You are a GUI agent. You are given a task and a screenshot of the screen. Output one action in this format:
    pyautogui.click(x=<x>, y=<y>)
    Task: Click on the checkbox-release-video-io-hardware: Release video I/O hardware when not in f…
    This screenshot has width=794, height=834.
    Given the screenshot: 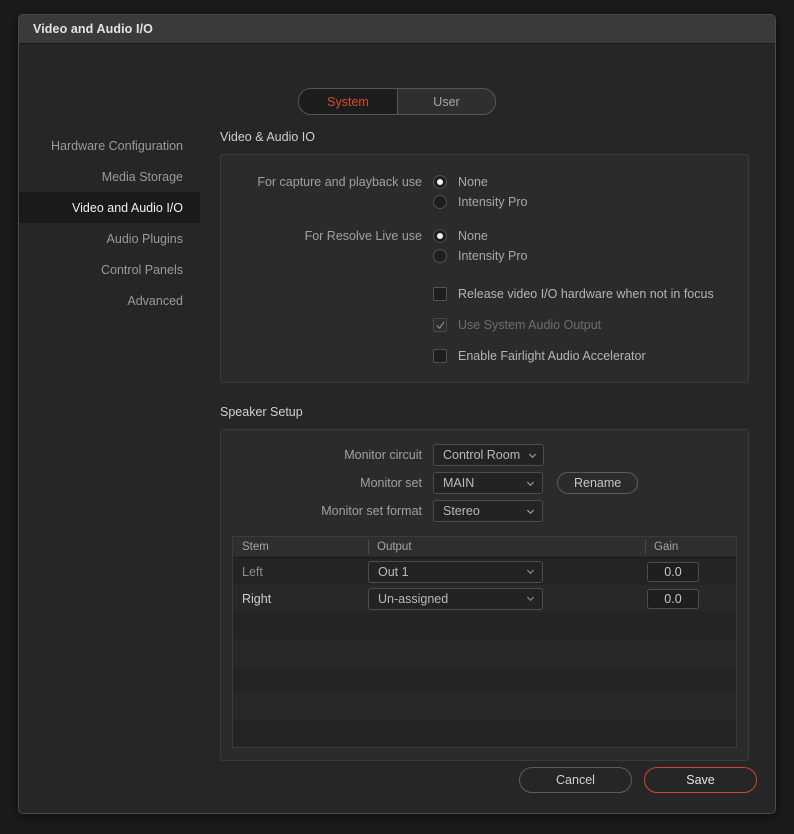 What is the action you would take?
    pyautogui.click(x=573, y=294)
    